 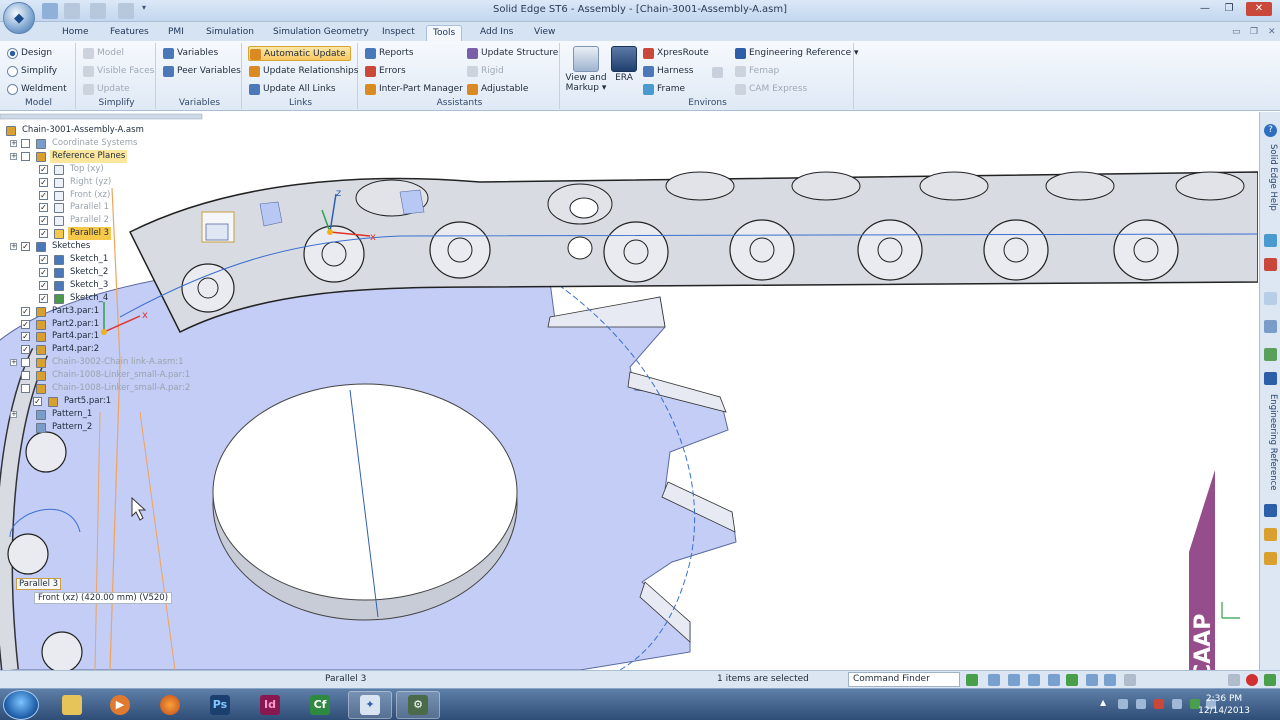 What do you see at coordinates (624, 64) in the screenshot?
I see `era-button: ERA` at bounding box center [624, 64].